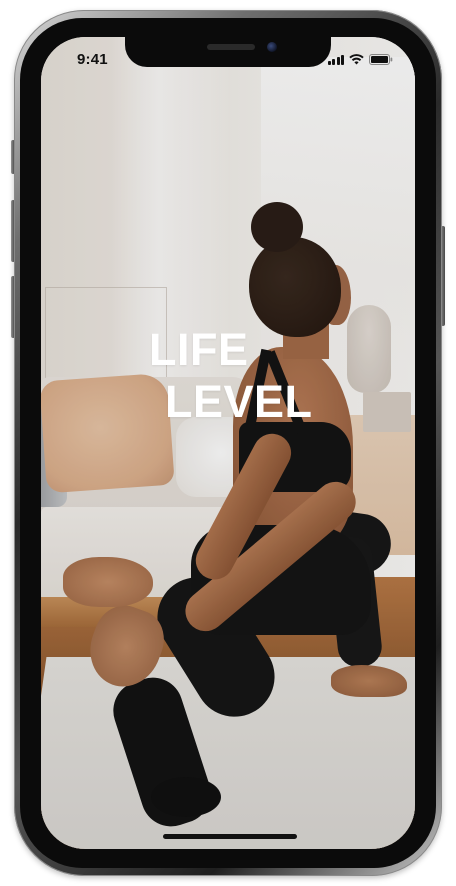 Image resolution: width=456 pixels, height=886 pixels. I want to click on app-title-line-2: LEVEL, so click(239, 401).